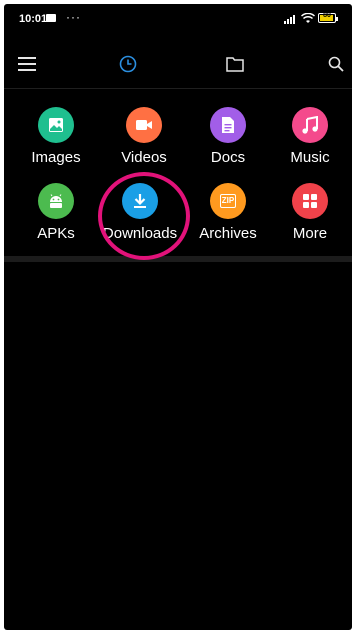  I want to click on category-apks: APKs, so click(56, 210).